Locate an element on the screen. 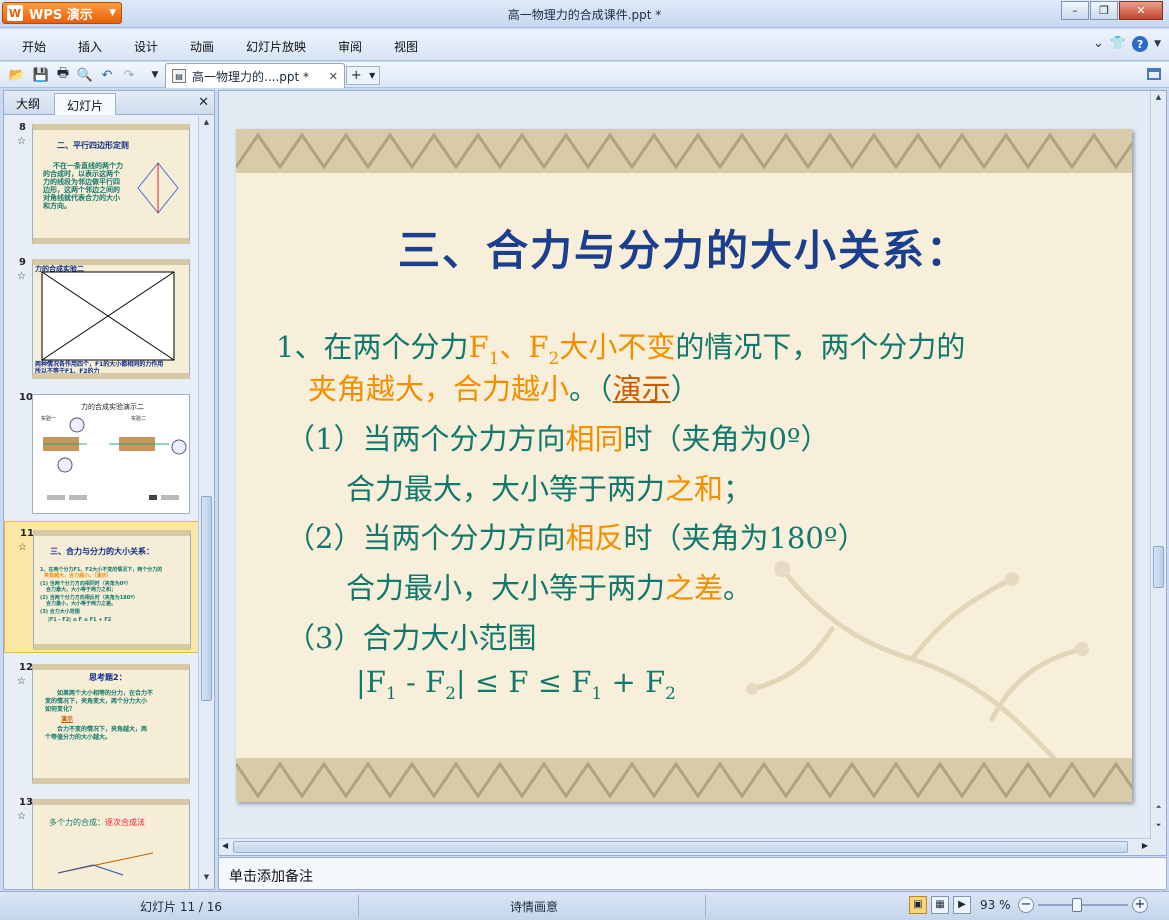  scroll-down-icon: ▼ is located at coordinates (206, 880).